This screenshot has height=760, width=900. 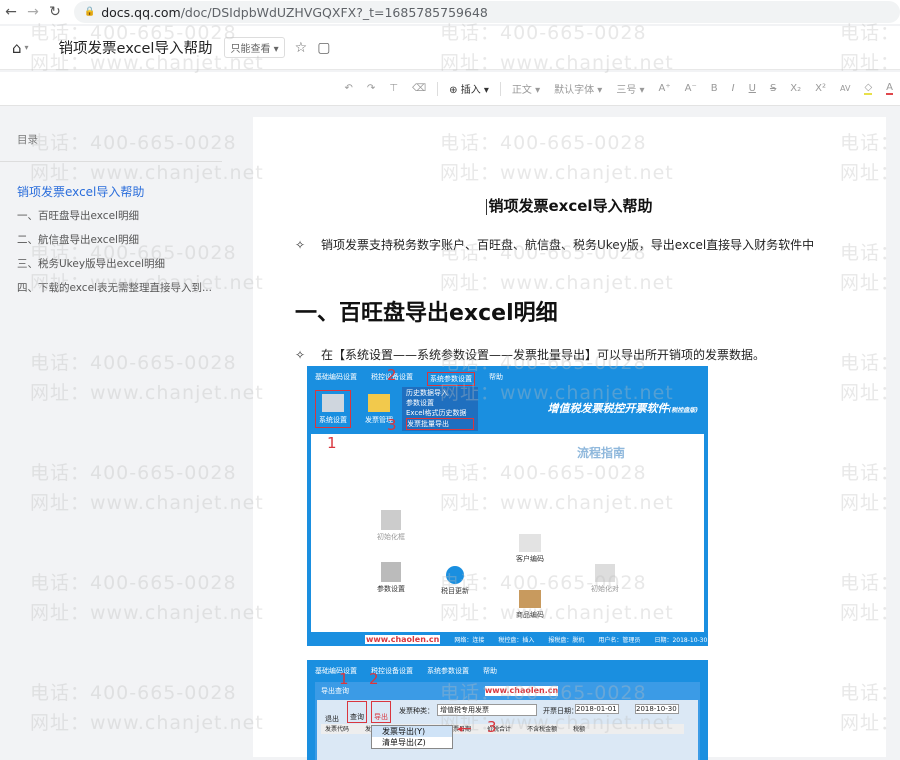 What do you see at coordinates (128, 192) in the screenshot?
I see `outline-item: 销项发票excel导入帮助` at bounding box center [128, 192].